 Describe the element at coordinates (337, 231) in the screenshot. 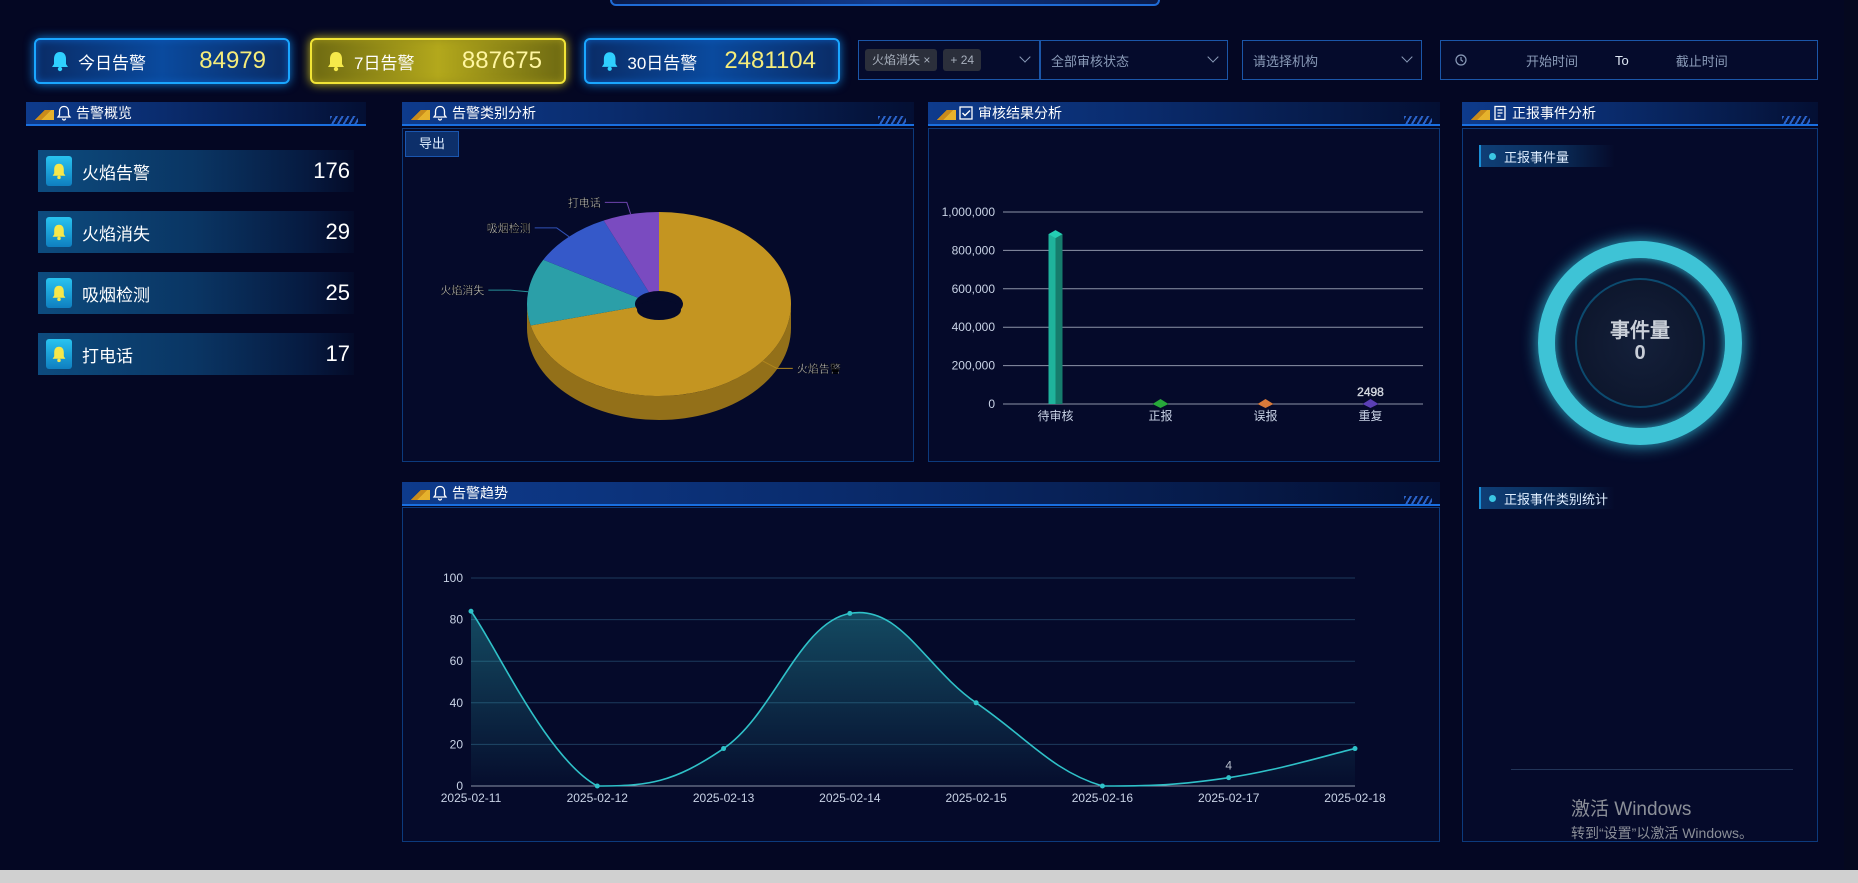

I see `overview-item-value: 29` at that location.